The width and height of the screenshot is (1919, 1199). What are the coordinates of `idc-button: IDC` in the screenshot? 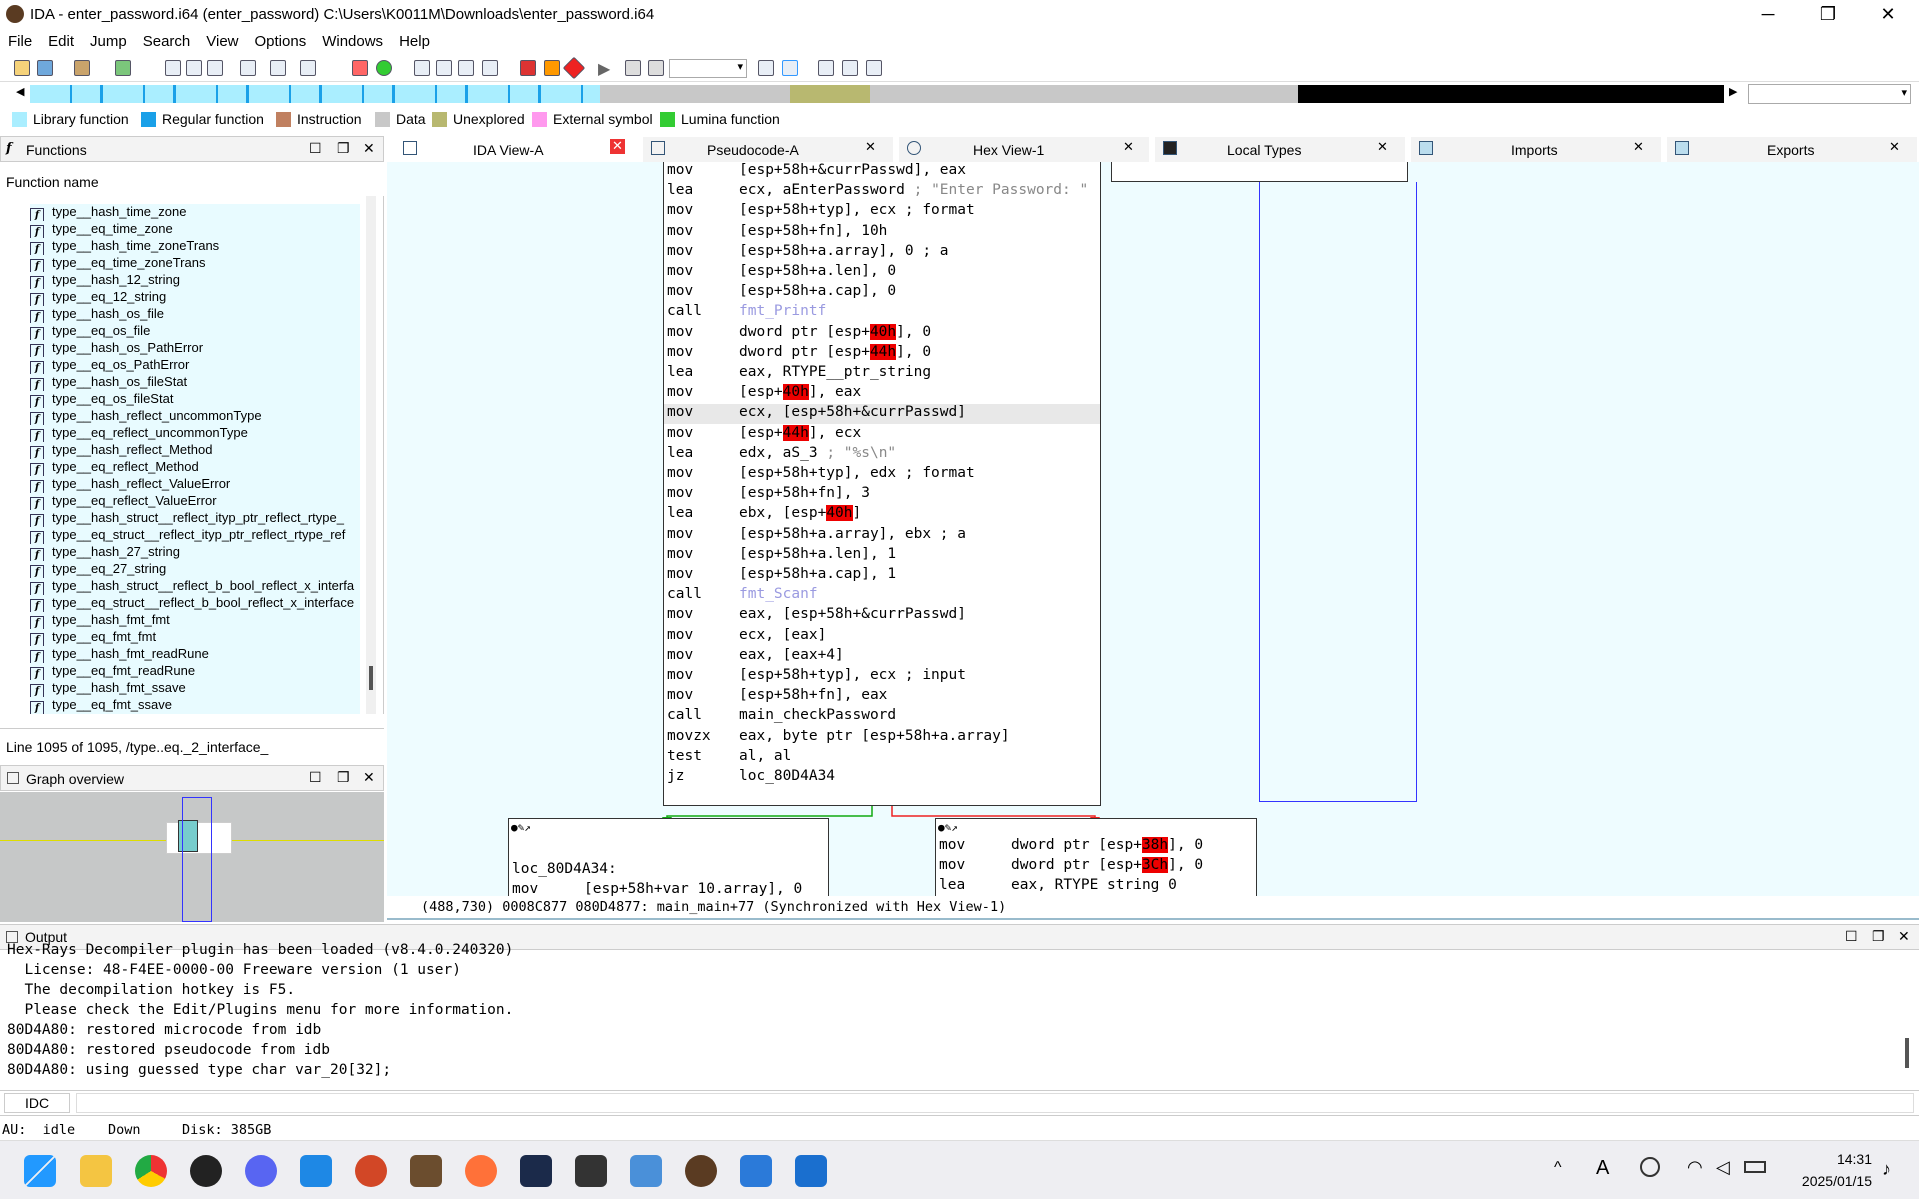 It's located at (37, 1103).